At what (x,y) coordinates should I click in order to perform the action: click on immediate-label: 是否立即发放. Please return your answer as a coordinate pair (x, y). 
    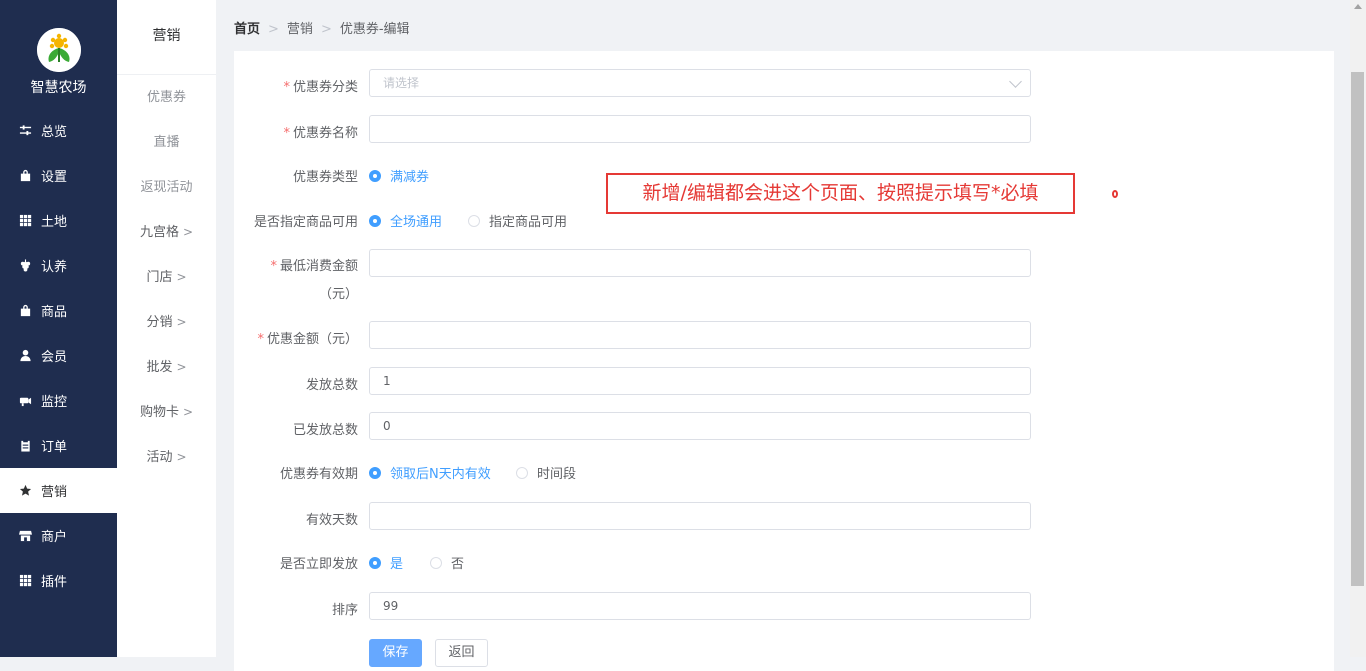
    Looking at the image, I should click on (318, 564).